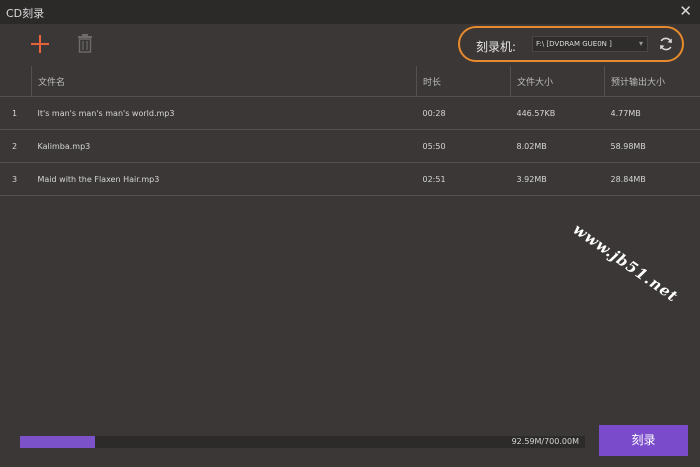  Describe the element at coordinates (685, 11) in the screenshot. I see `close-button: ✕` at that location.